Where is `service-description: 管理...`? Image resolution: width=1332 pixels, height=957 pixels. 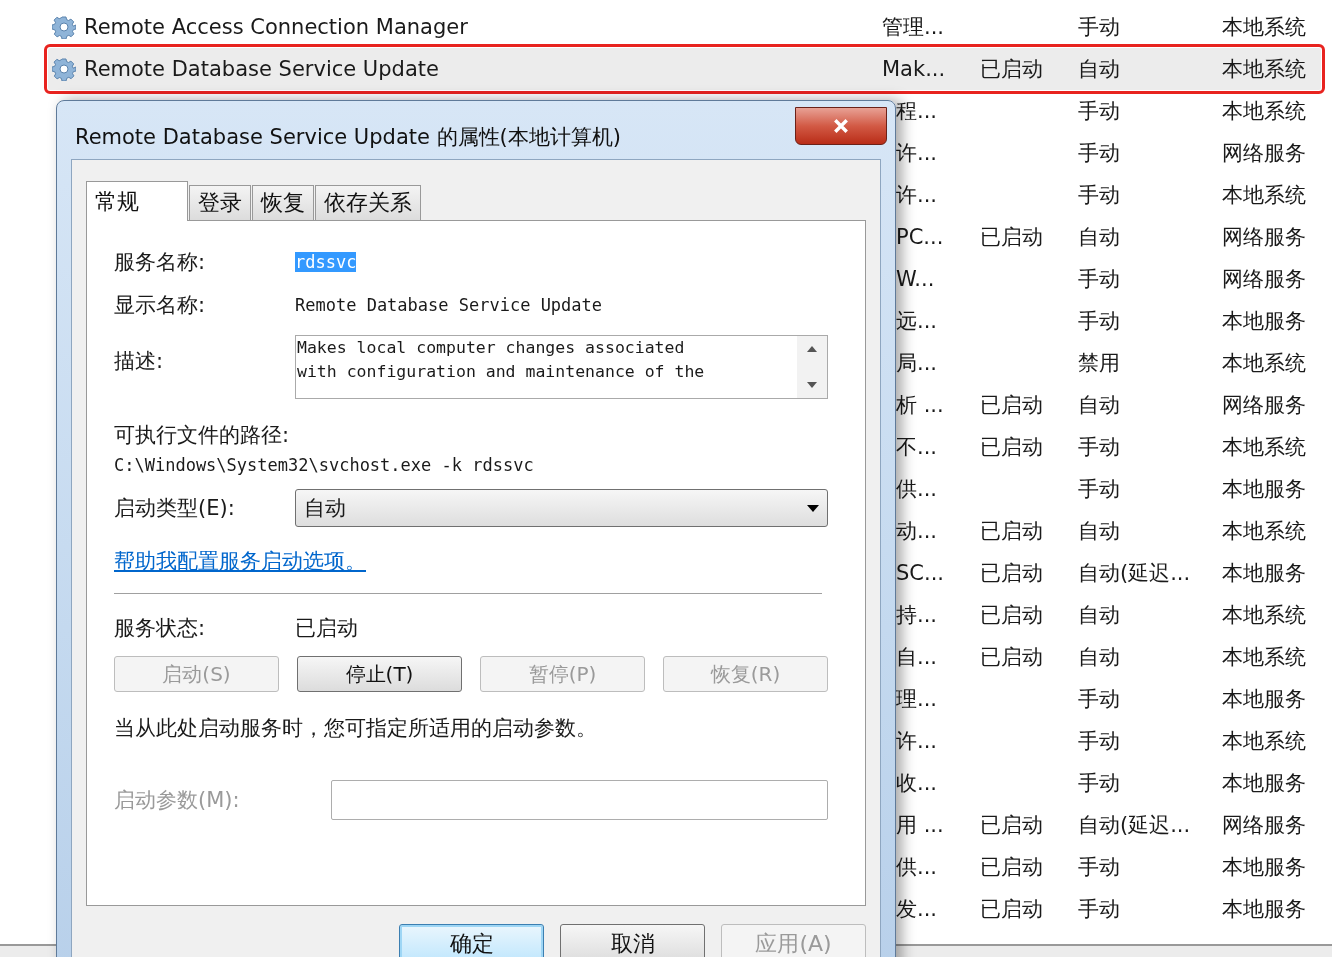
service-description: 管理... is located at coordinates (914, 27).